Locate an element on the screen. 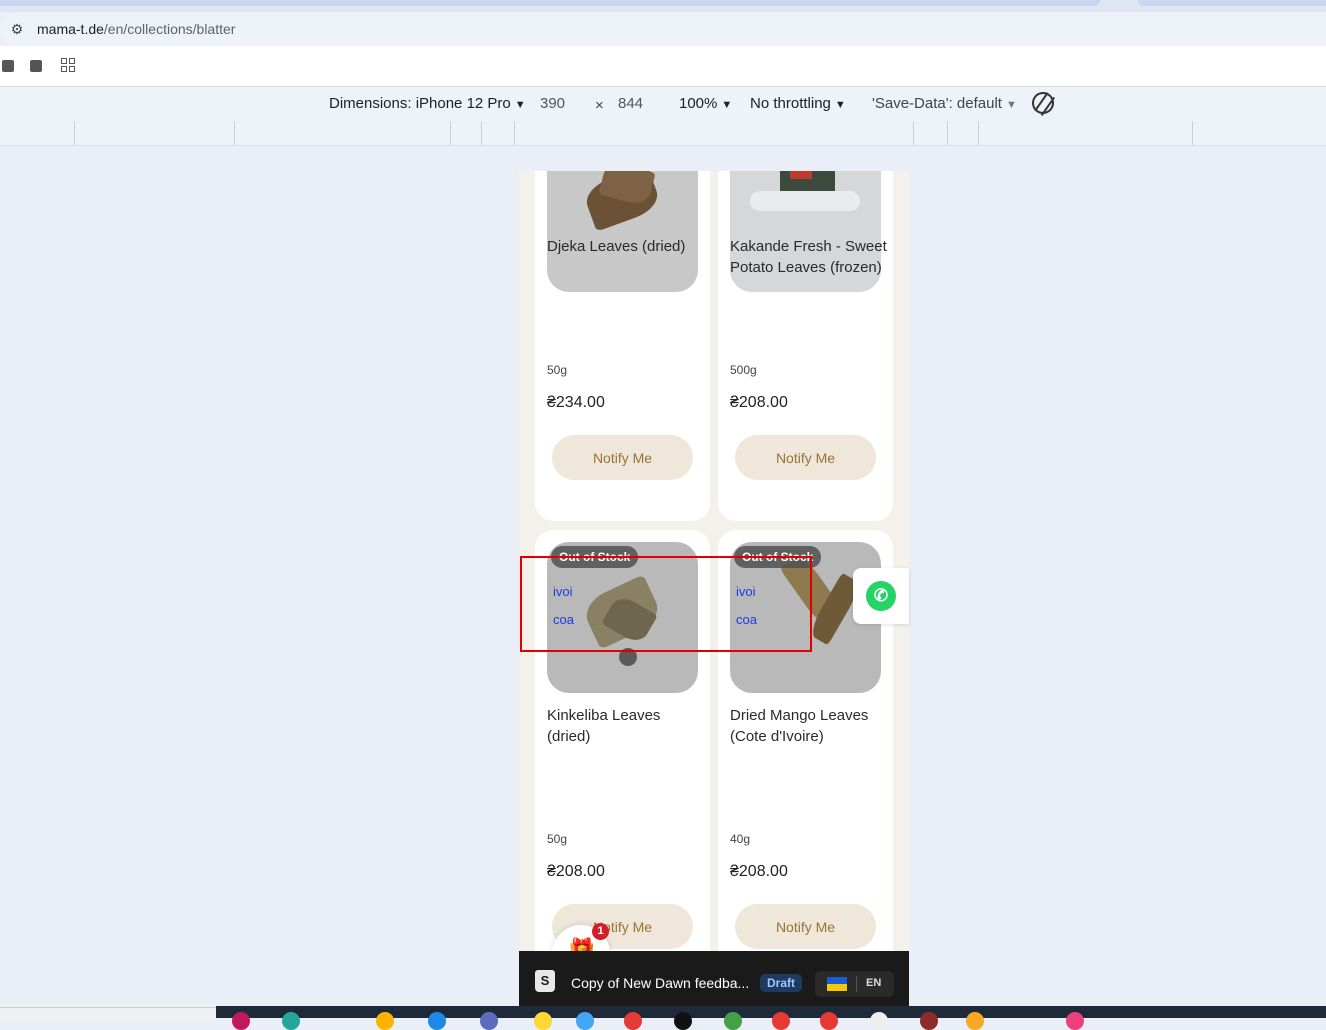  ukraine-flag-icon is located at coordinates (837, 984).